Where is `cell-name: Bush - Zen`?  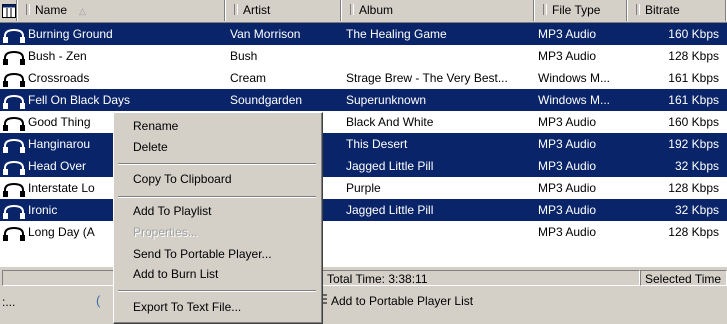
cell-name: Bush - Zen is located at coordinates (57, 56).